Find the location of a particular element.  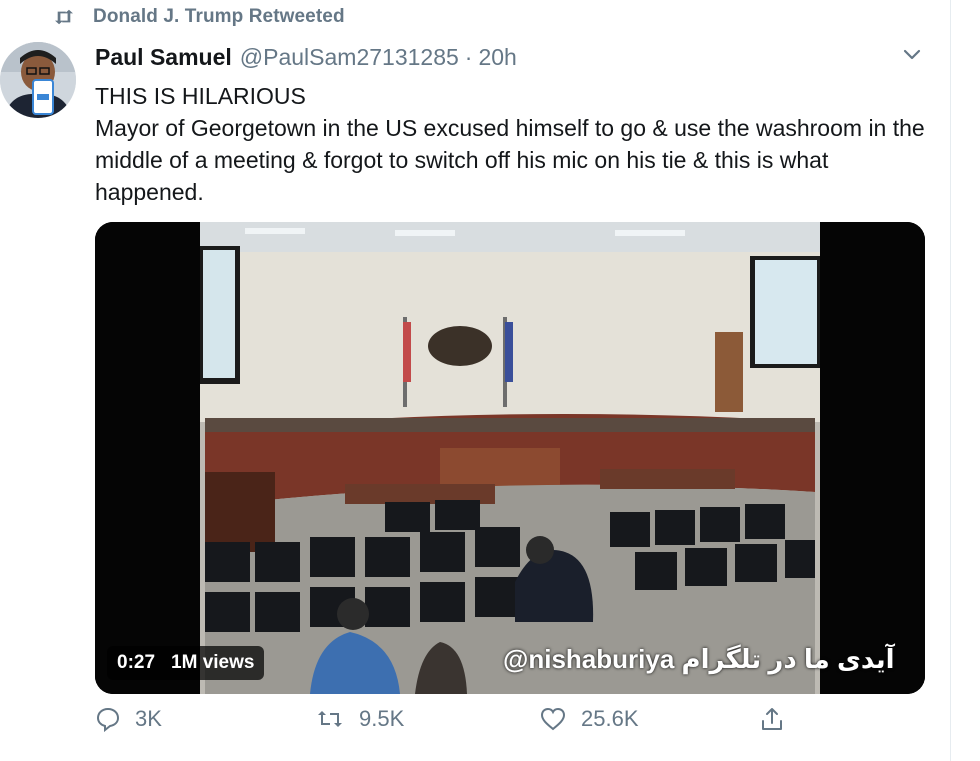

heart-icon is located at coordinates (553, 719).